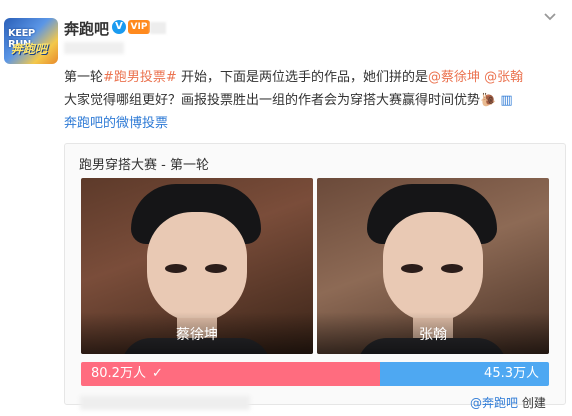 This screenshot has height=416, width=572. I want to click on blurred-deadline, so click(165, 403).